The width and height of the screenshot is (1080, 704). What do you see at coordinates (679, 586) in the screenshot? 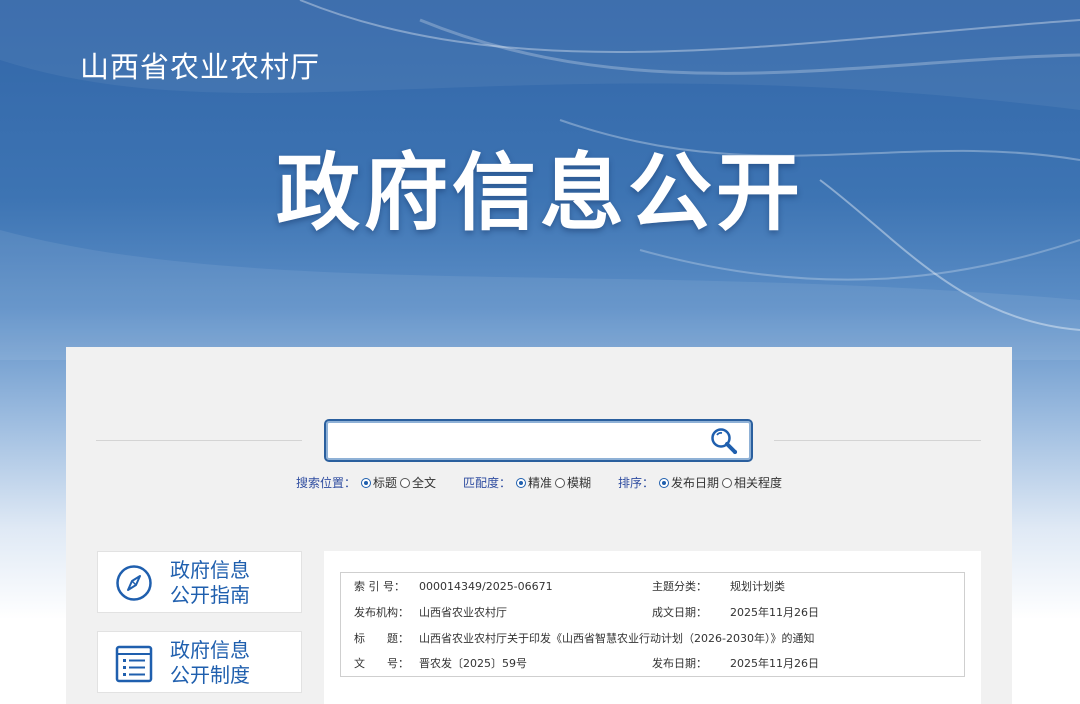
I see `category-label: 主题分类：` at bounding box center [679, 586].